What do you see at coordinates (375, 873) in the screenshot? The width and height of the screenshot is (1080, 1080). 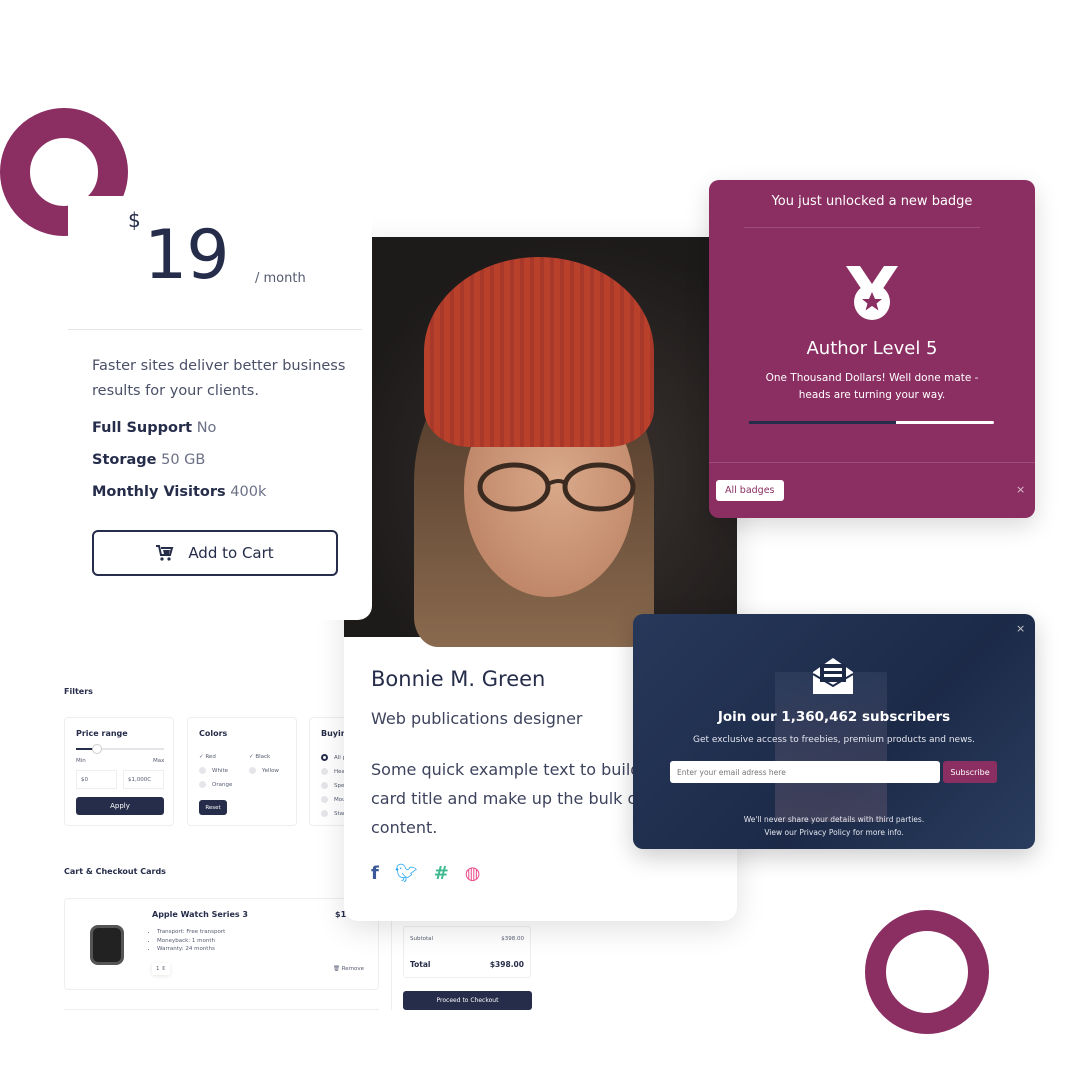 I see `facebook-icon: f` at bounding box center [375, 873].